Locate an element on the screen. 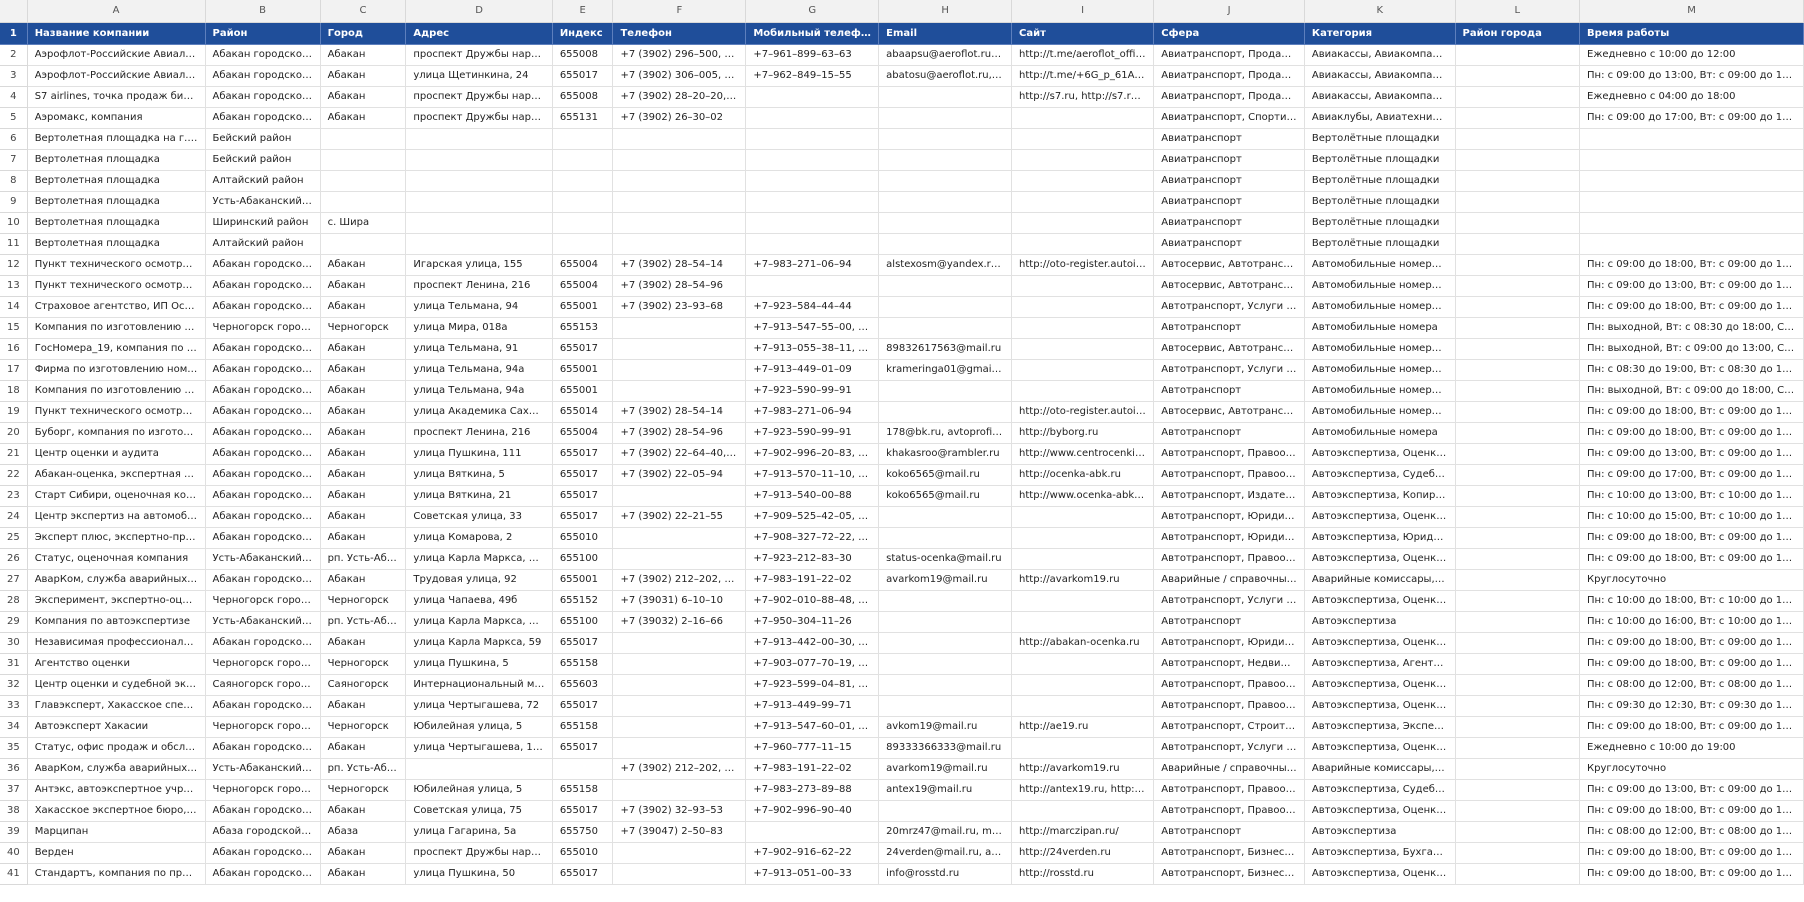 The height and width of the screenshot is (902, 1804). row-number: 16 is located at coordinates (14, 349).